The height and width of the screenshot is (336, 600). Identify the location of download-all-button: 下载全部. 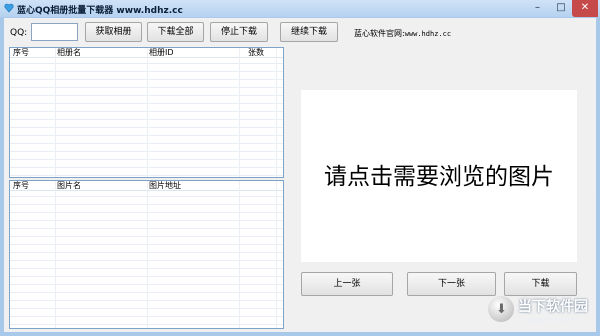
(175, 32).